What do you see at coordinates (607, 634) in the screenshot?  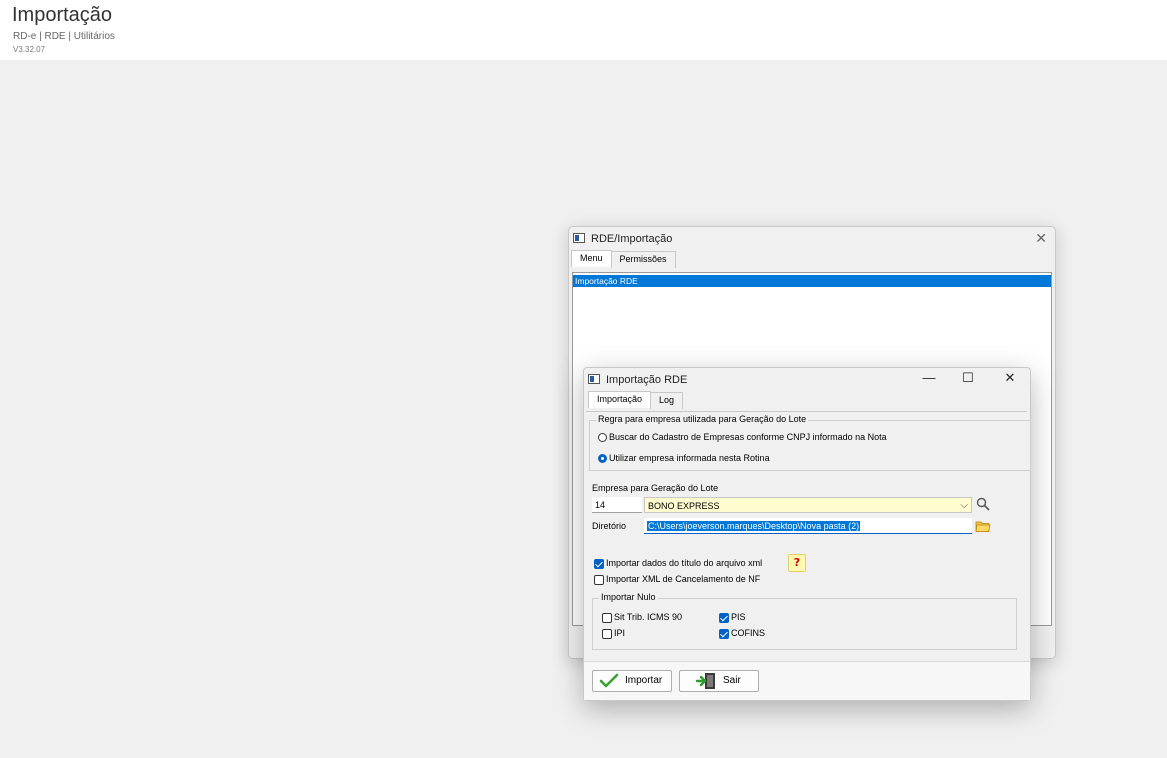 I see `ipi-checkbox` at bounding box center [607, 634].